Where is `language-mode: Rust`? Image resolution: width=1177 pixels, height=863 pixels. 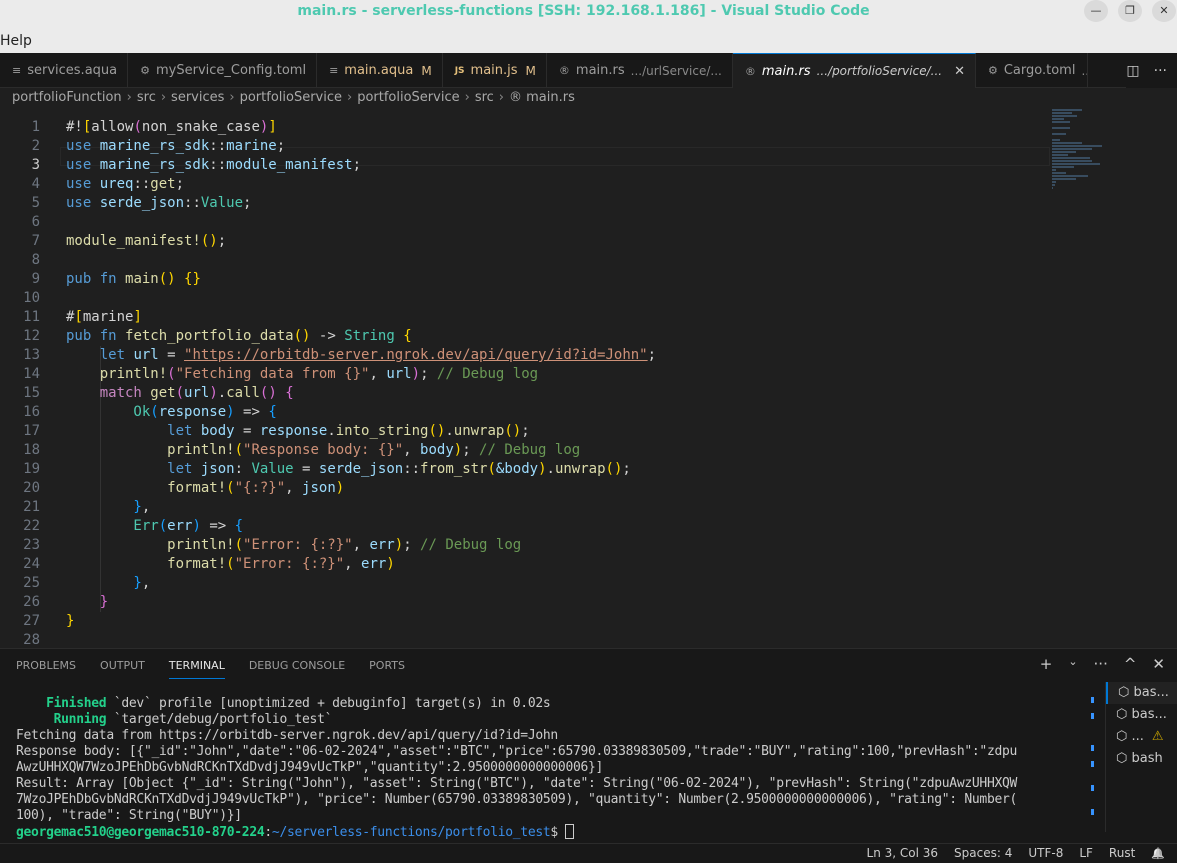
language-mode: Rust is located at coordinates (1122, 853).